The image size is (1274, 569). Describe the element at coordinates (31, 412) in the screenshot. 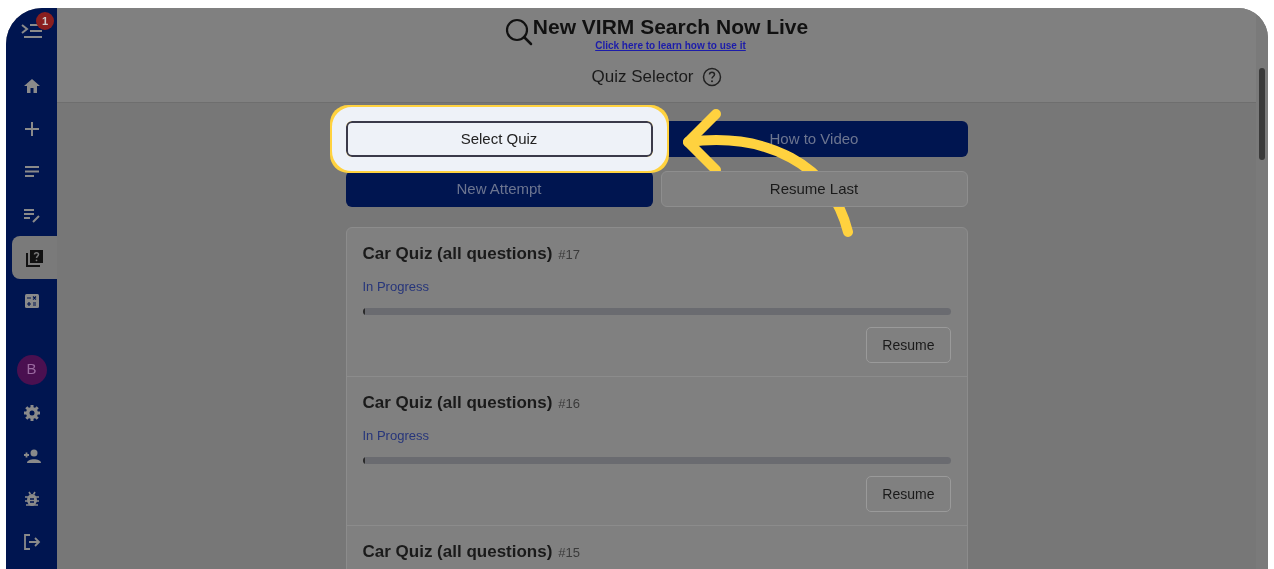

I see `settings-icon` at that location.